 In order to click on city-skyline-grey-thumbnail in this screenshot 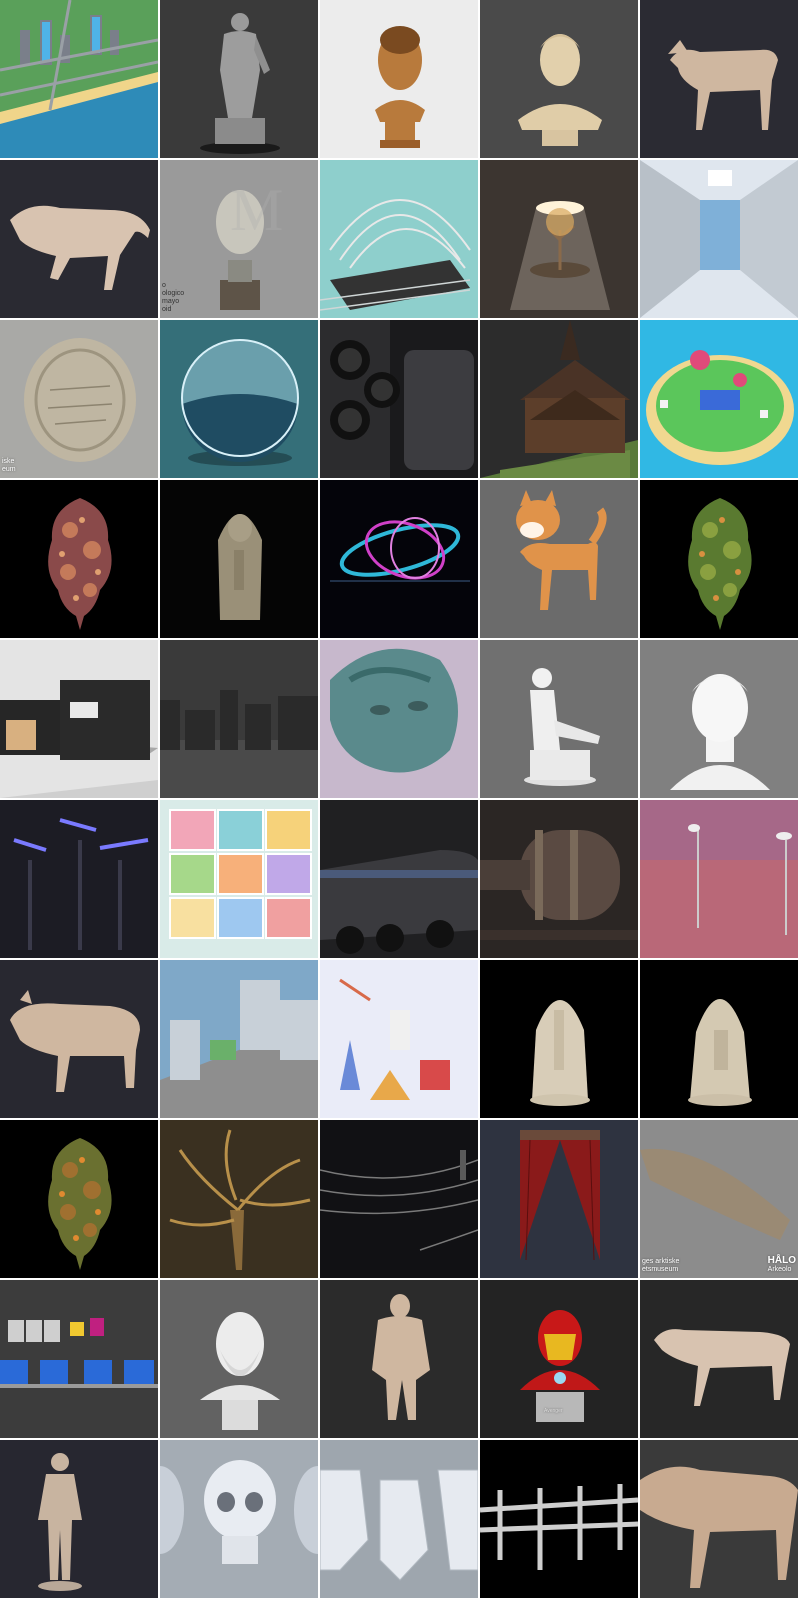, I will do `click(239, 719)`.